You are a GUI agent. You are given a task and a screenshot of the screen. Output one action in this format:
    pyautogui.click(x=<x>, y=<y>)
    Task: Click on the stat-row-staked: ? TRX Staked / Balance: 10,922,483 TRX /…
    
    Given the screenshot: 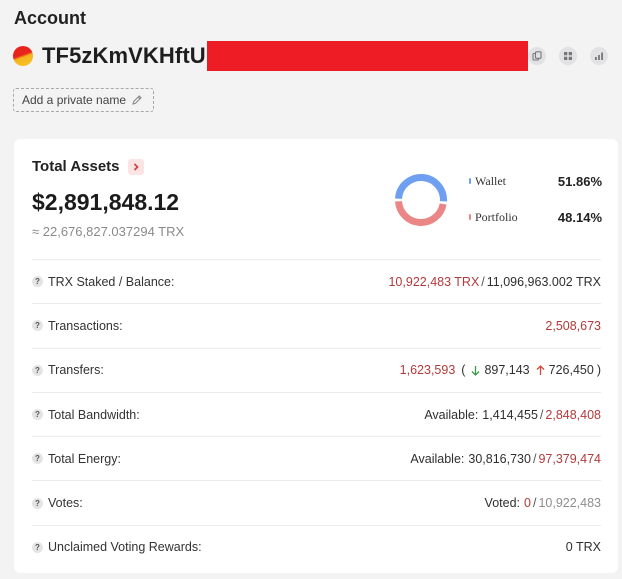 What is the action you would take?
    pyautogui.click(x=316, y=281)
    